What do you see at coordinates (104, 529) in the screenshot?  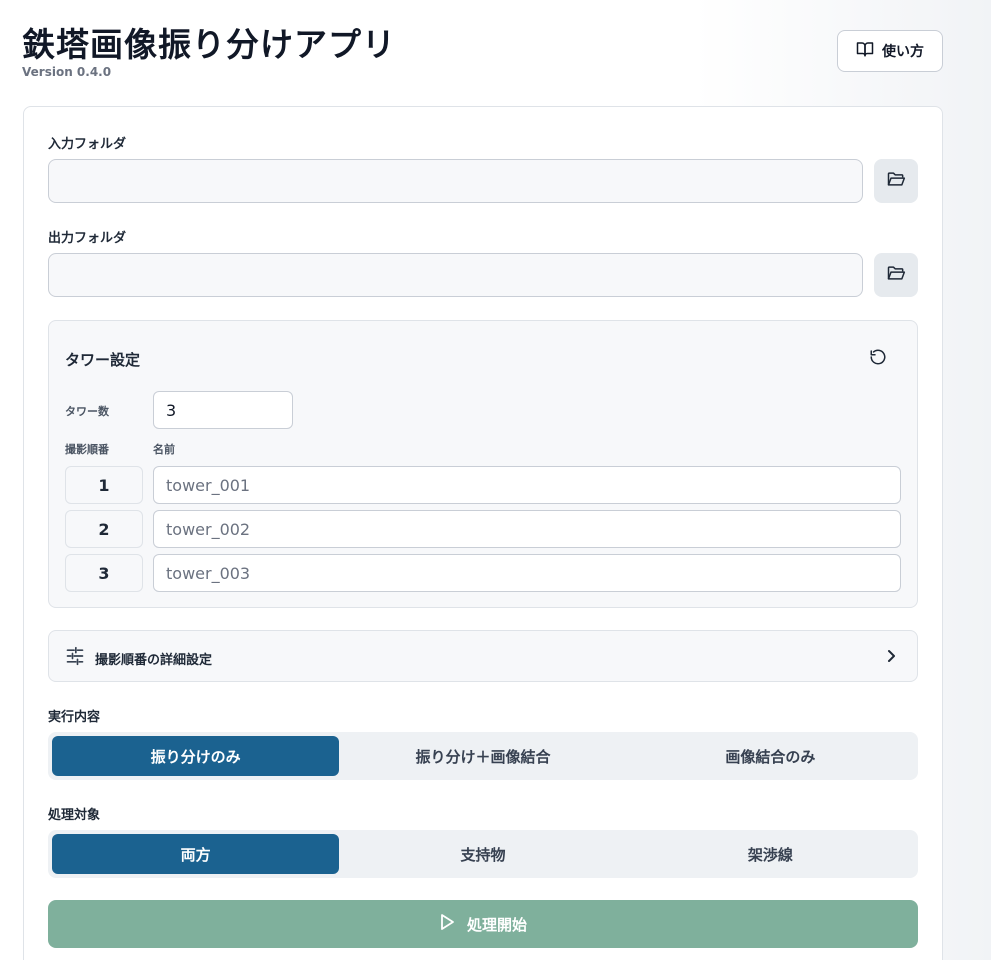 I see `order-cell-2: 2` at bounding box center [104, 529].